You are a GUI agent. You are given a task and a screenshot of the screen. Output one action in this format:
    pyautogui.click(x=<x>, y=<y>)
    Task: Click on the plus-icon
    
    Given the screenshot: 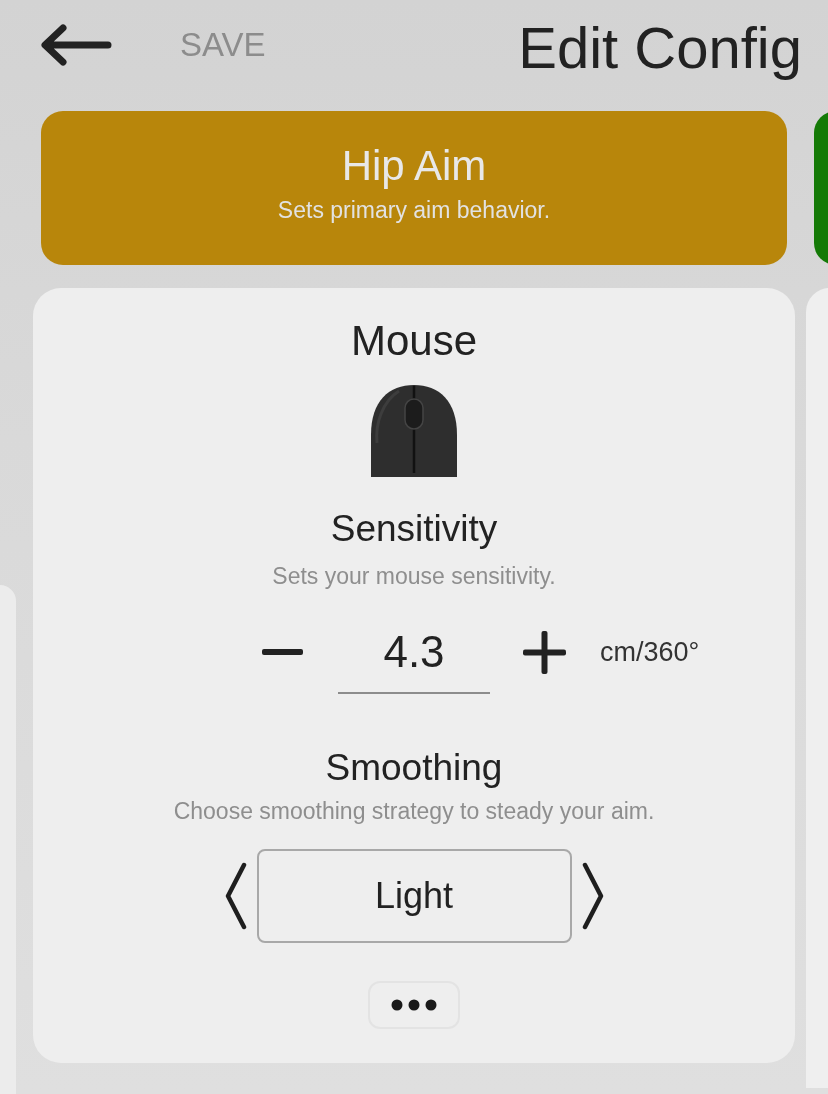 What is the action you would take?
    pyautogui.click(x=544, y=652)
    